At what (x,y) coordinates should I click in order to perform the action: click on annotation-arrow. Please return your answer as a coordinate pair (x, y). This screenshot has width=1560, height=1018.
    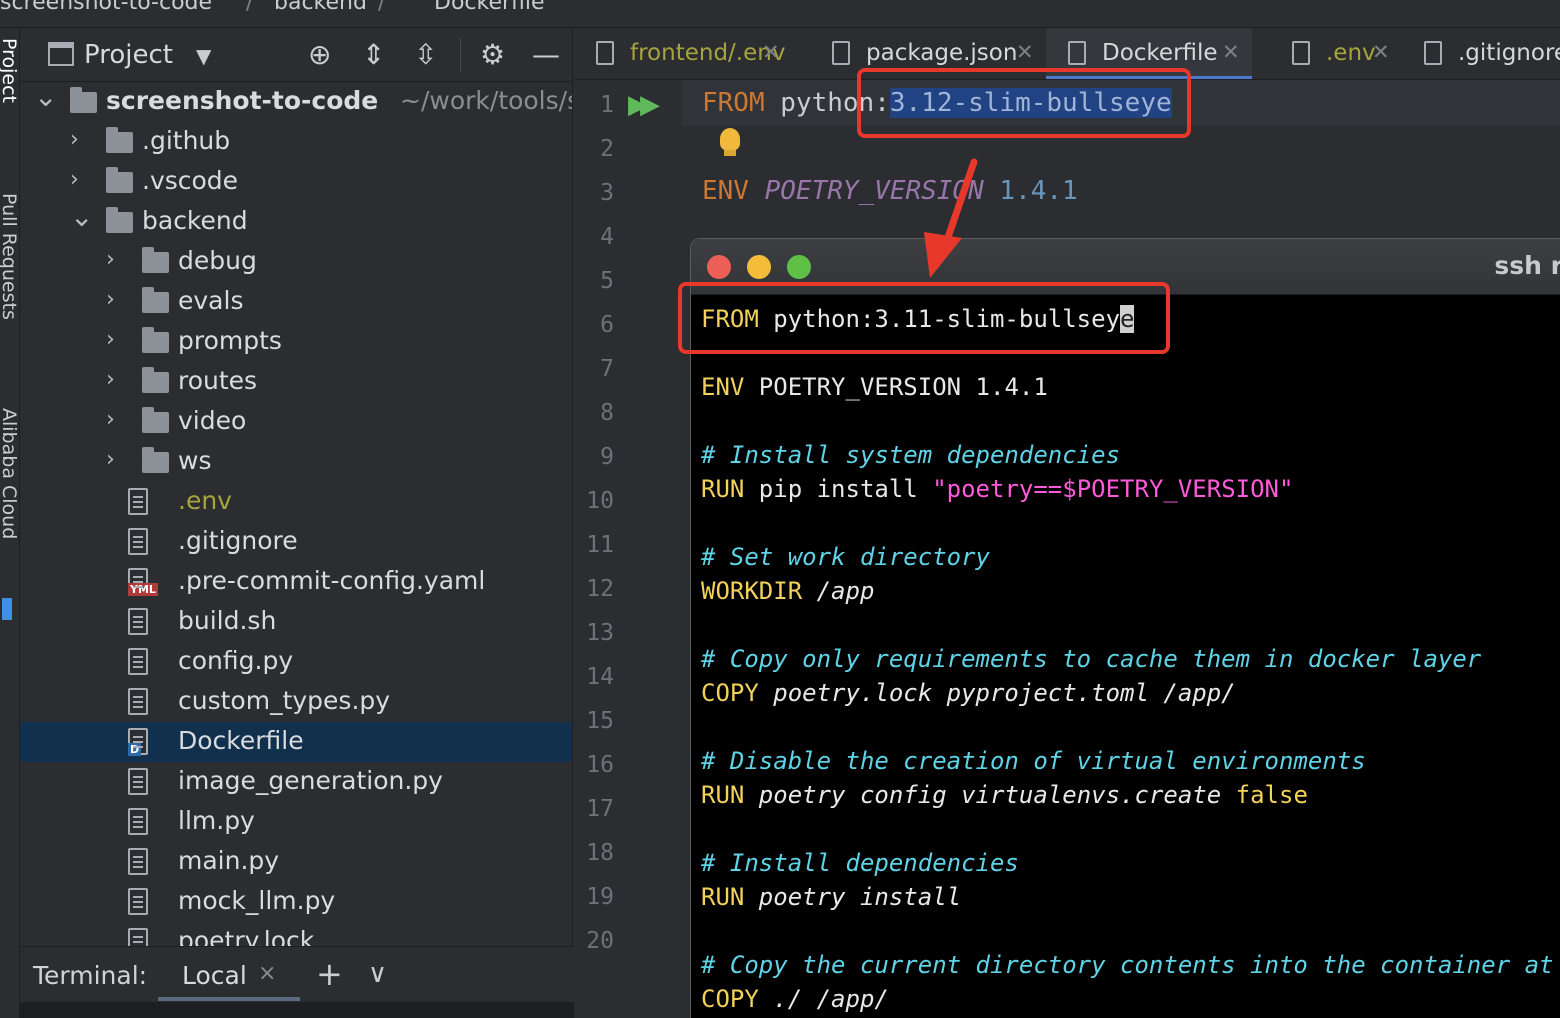
    Looking at the image, I should click on (951, 218).